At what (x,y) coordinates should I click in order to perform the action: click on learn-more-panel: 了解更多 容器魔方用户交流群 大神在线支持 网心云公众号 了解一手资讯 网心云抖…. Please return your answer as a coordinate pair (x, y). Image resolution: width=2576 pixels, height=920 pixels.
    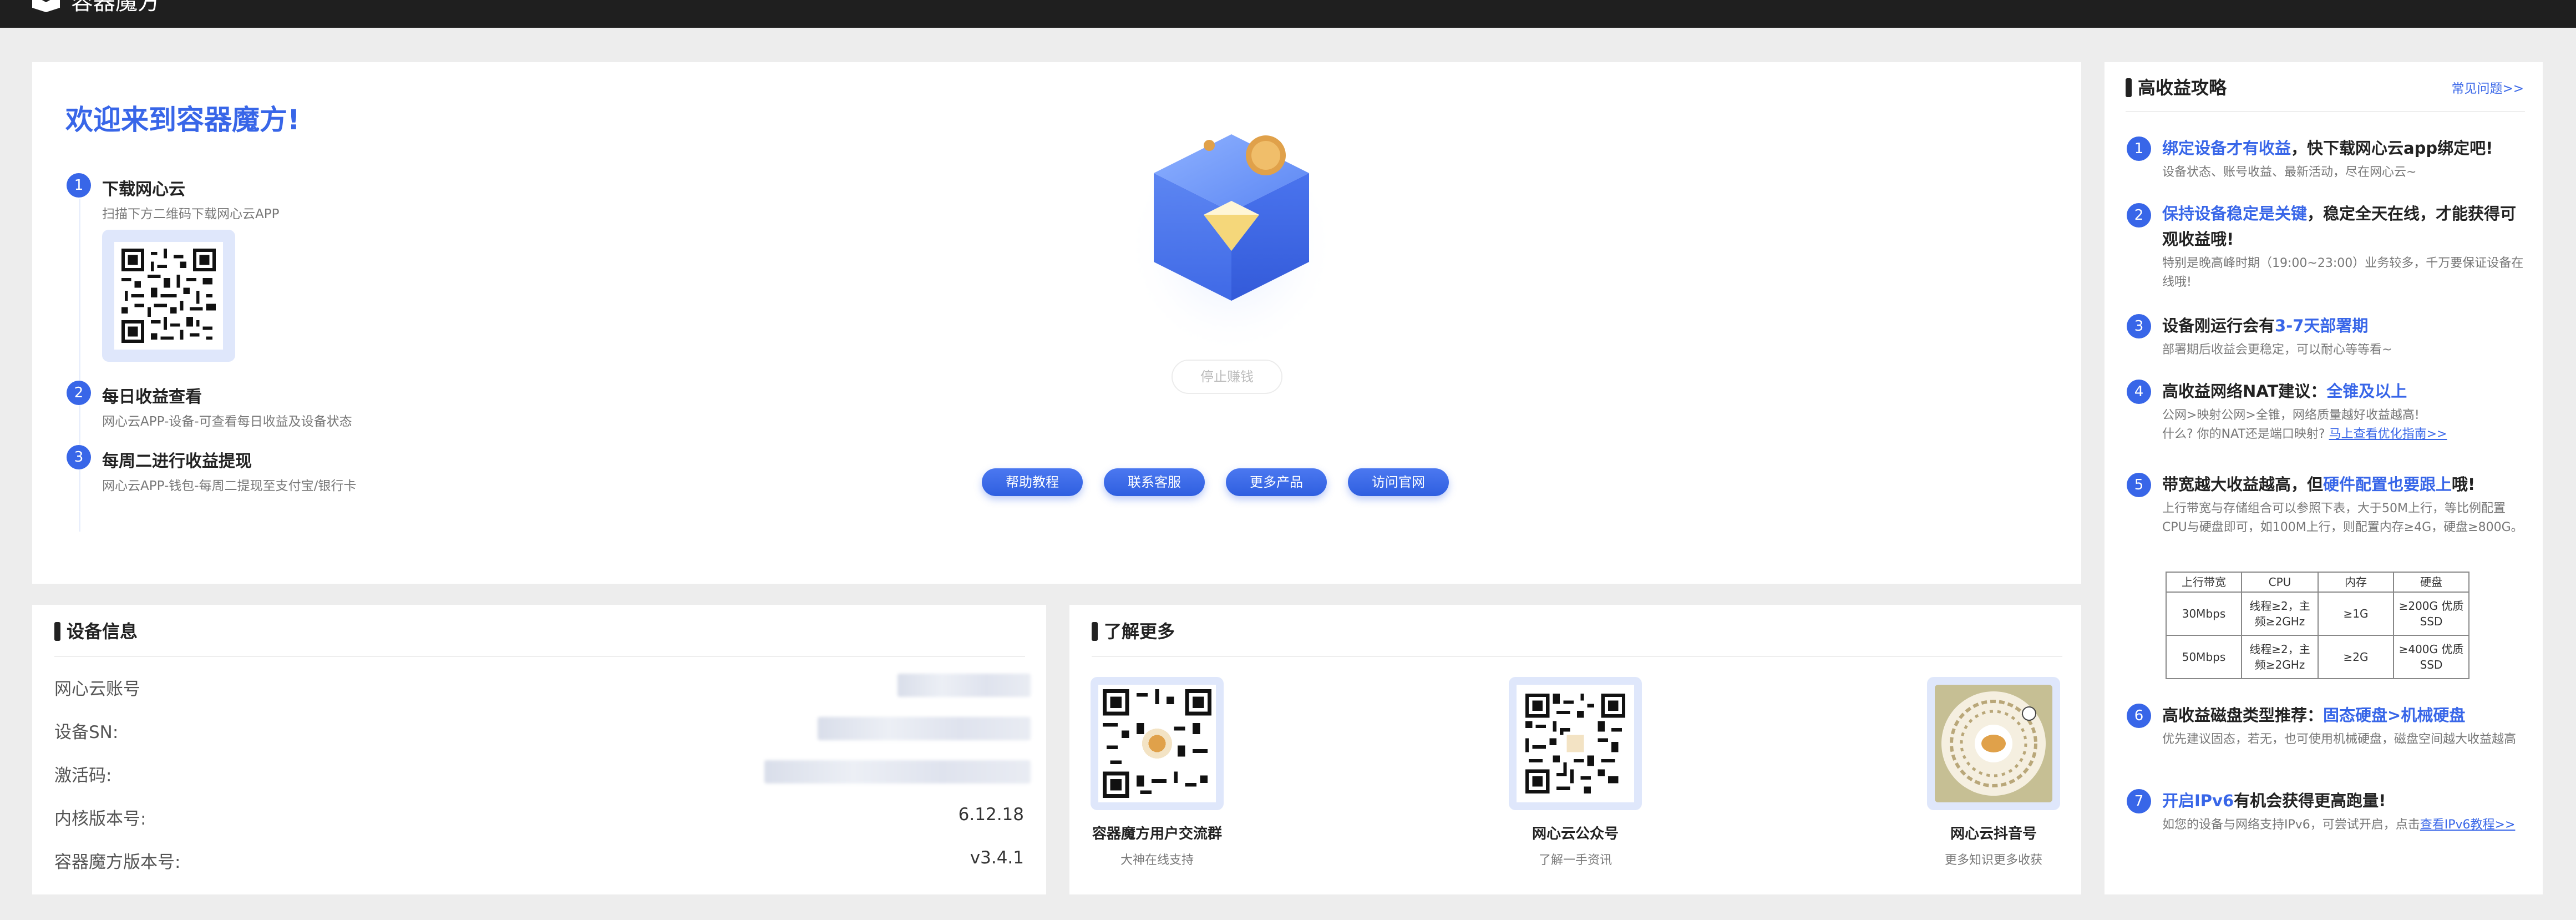
    Looking at the image, I should click on (1575, 749).